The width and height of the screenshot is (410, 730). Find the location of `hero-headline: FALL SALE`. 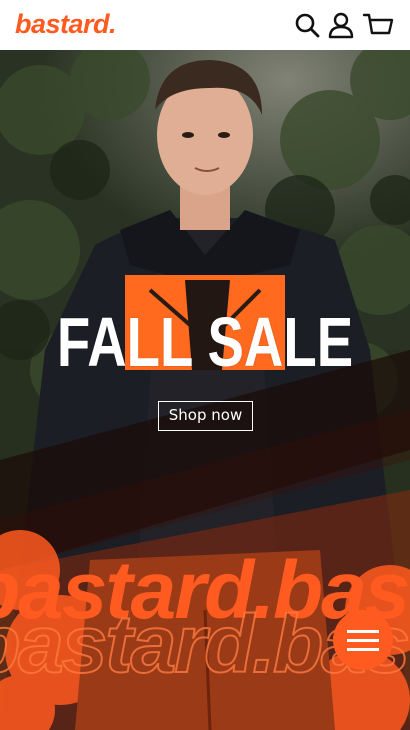

hero-headline: FALL SALE is located at coordinates (205, 342).